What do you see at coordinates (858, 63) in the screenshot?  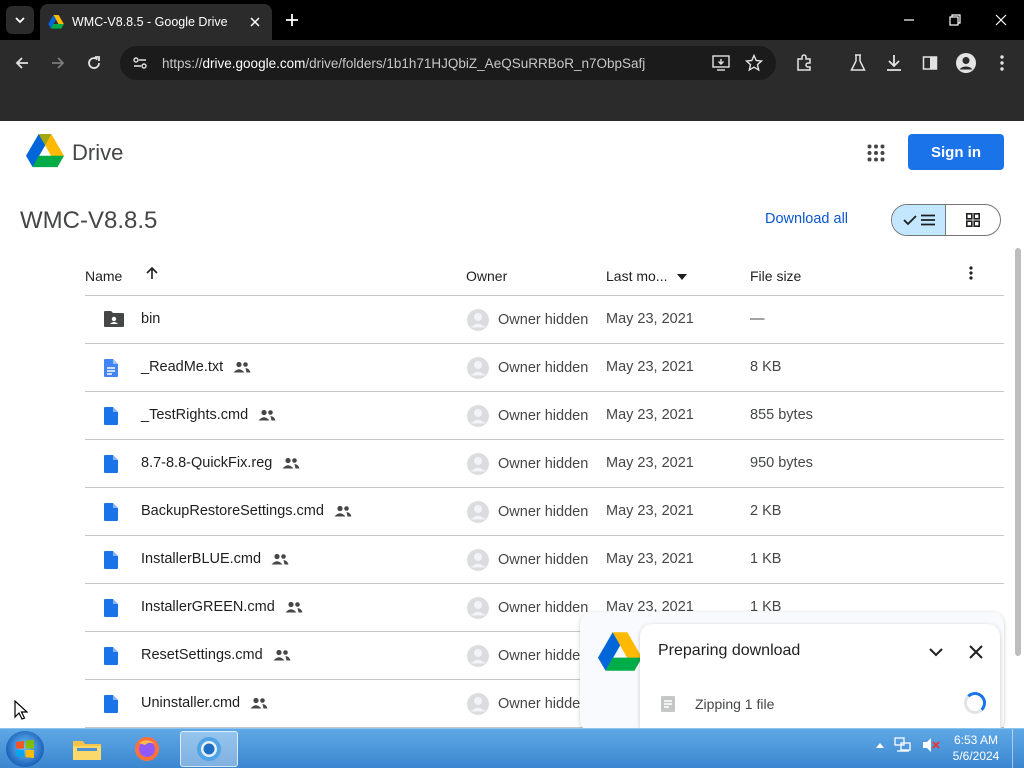 I see `labs-button` at bounding box center [858, 63].